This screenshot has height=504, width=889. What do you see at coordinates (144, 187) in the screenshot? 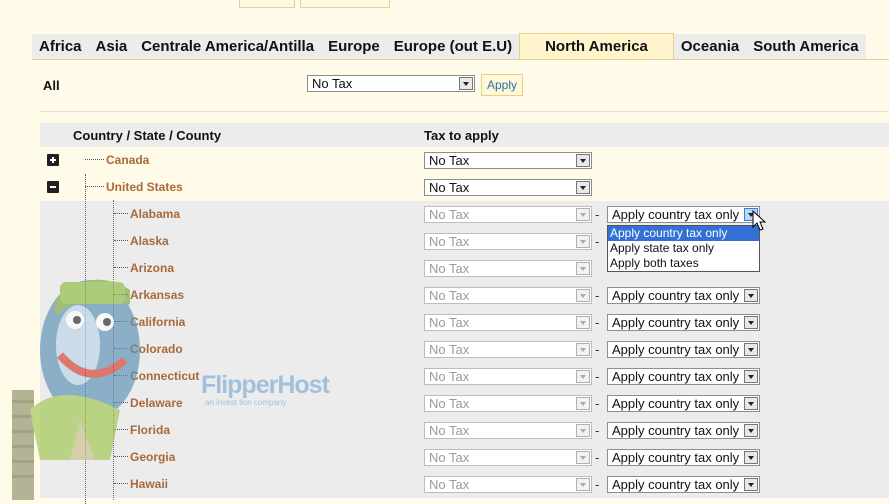
I see `country-name: United States` at bounding box center [144, 187].